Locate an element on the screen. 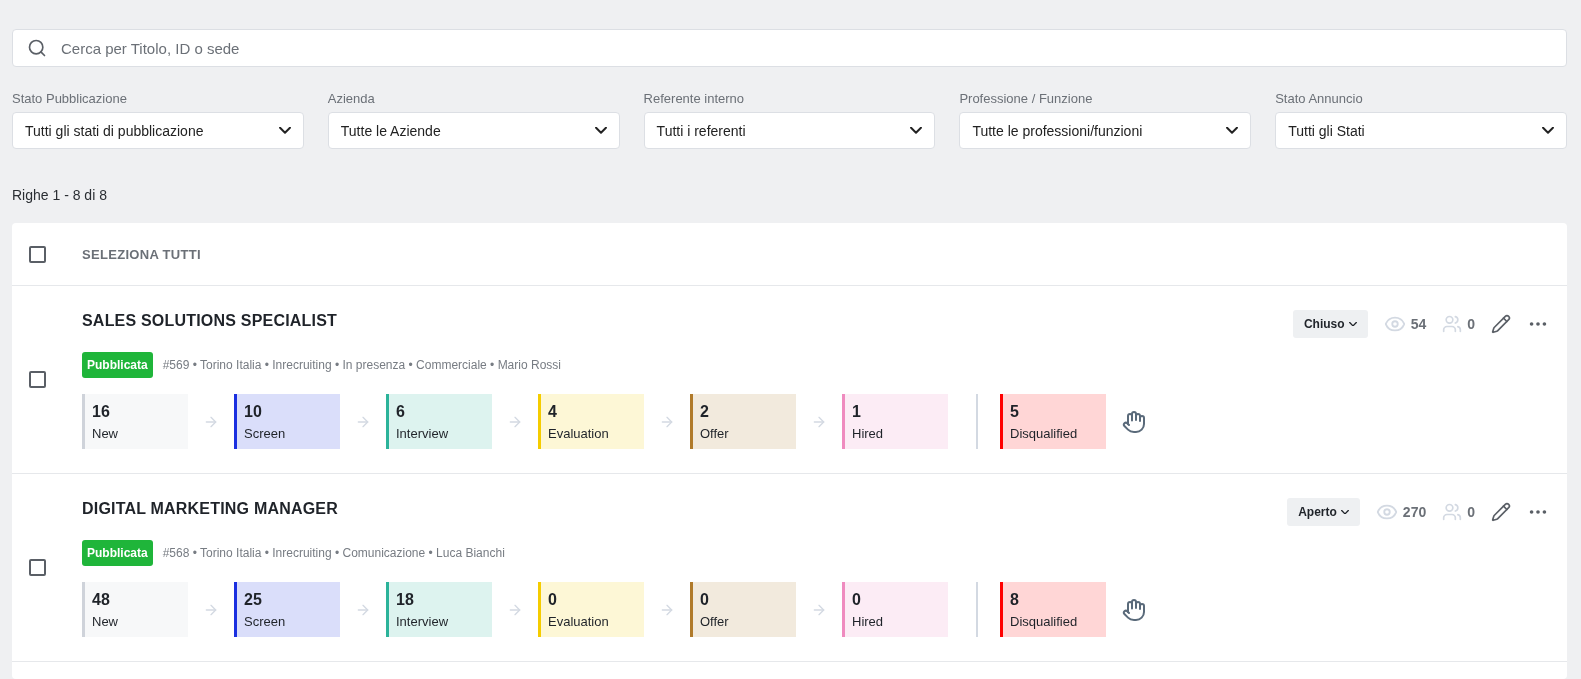  search-field: Cerca per Titolo, ID o sede is located at coordinates (789, 48).